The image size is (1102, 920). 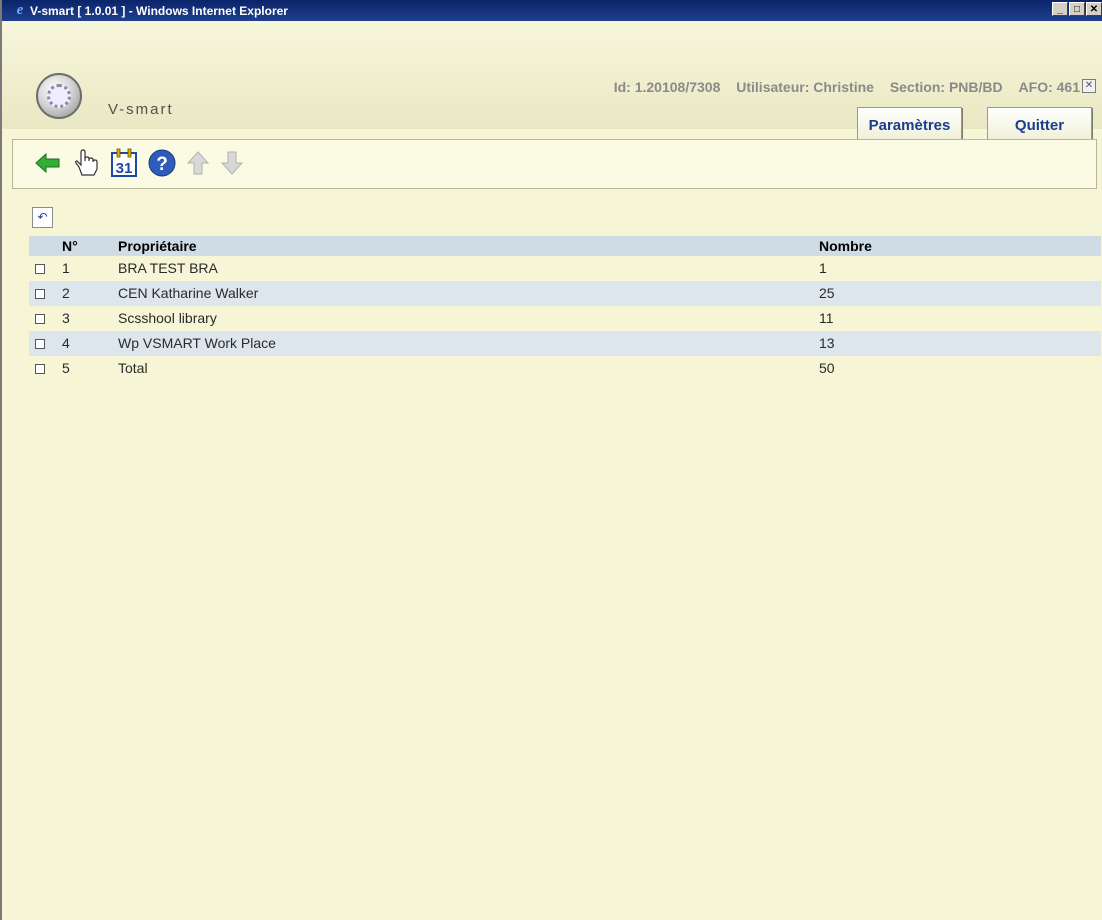 What do you see at coordinates (70, 246) in the screenshot?
I see `col-num-header: N°` at bounding box center [70, 246].